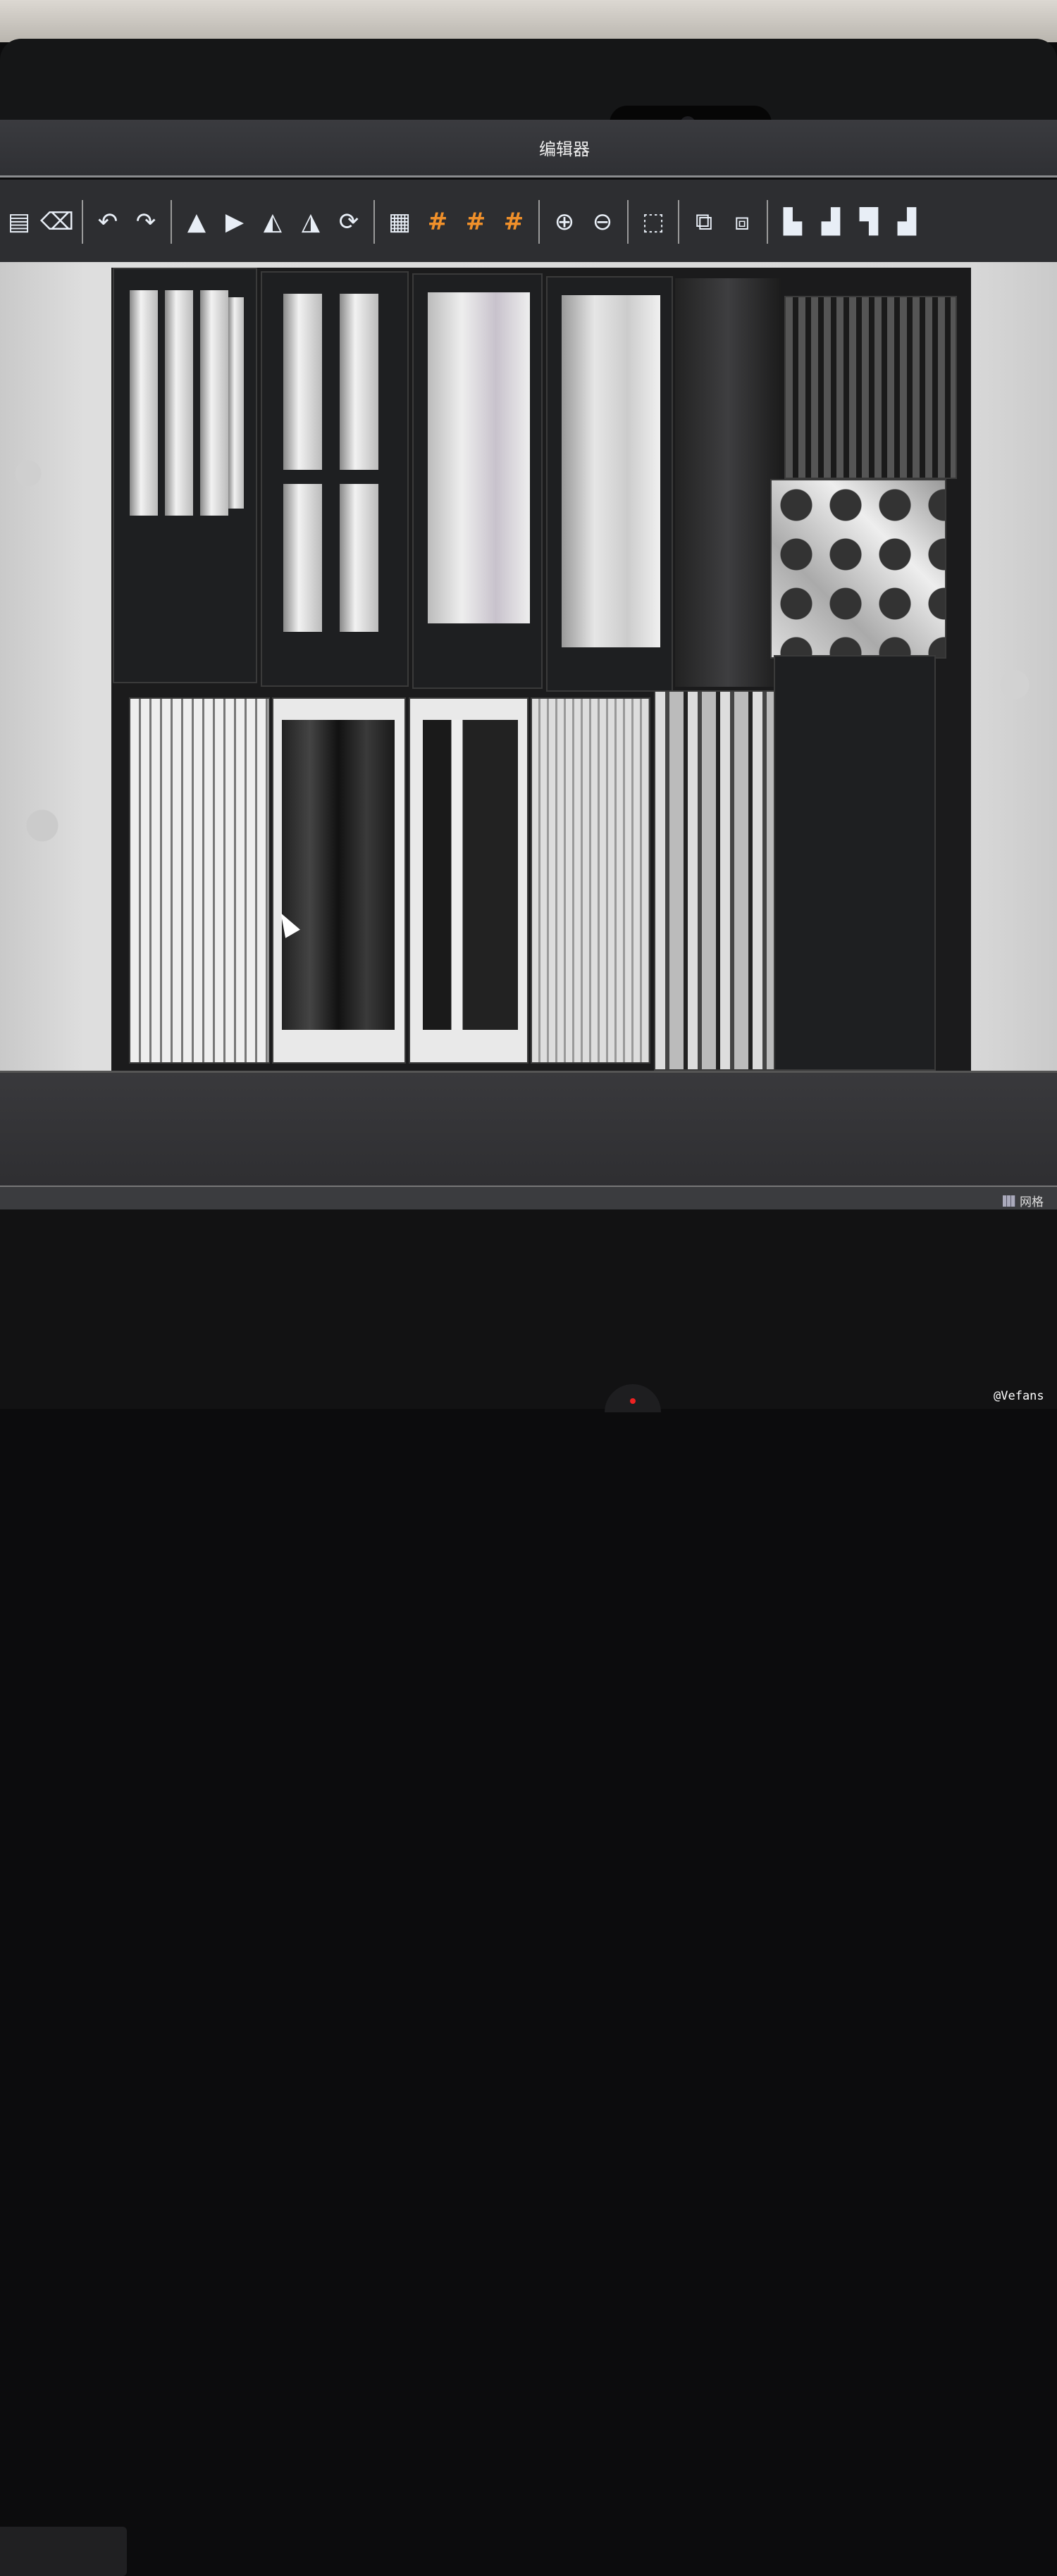  I want to click on zoom-in-button: ⊕, so click(564, 222).